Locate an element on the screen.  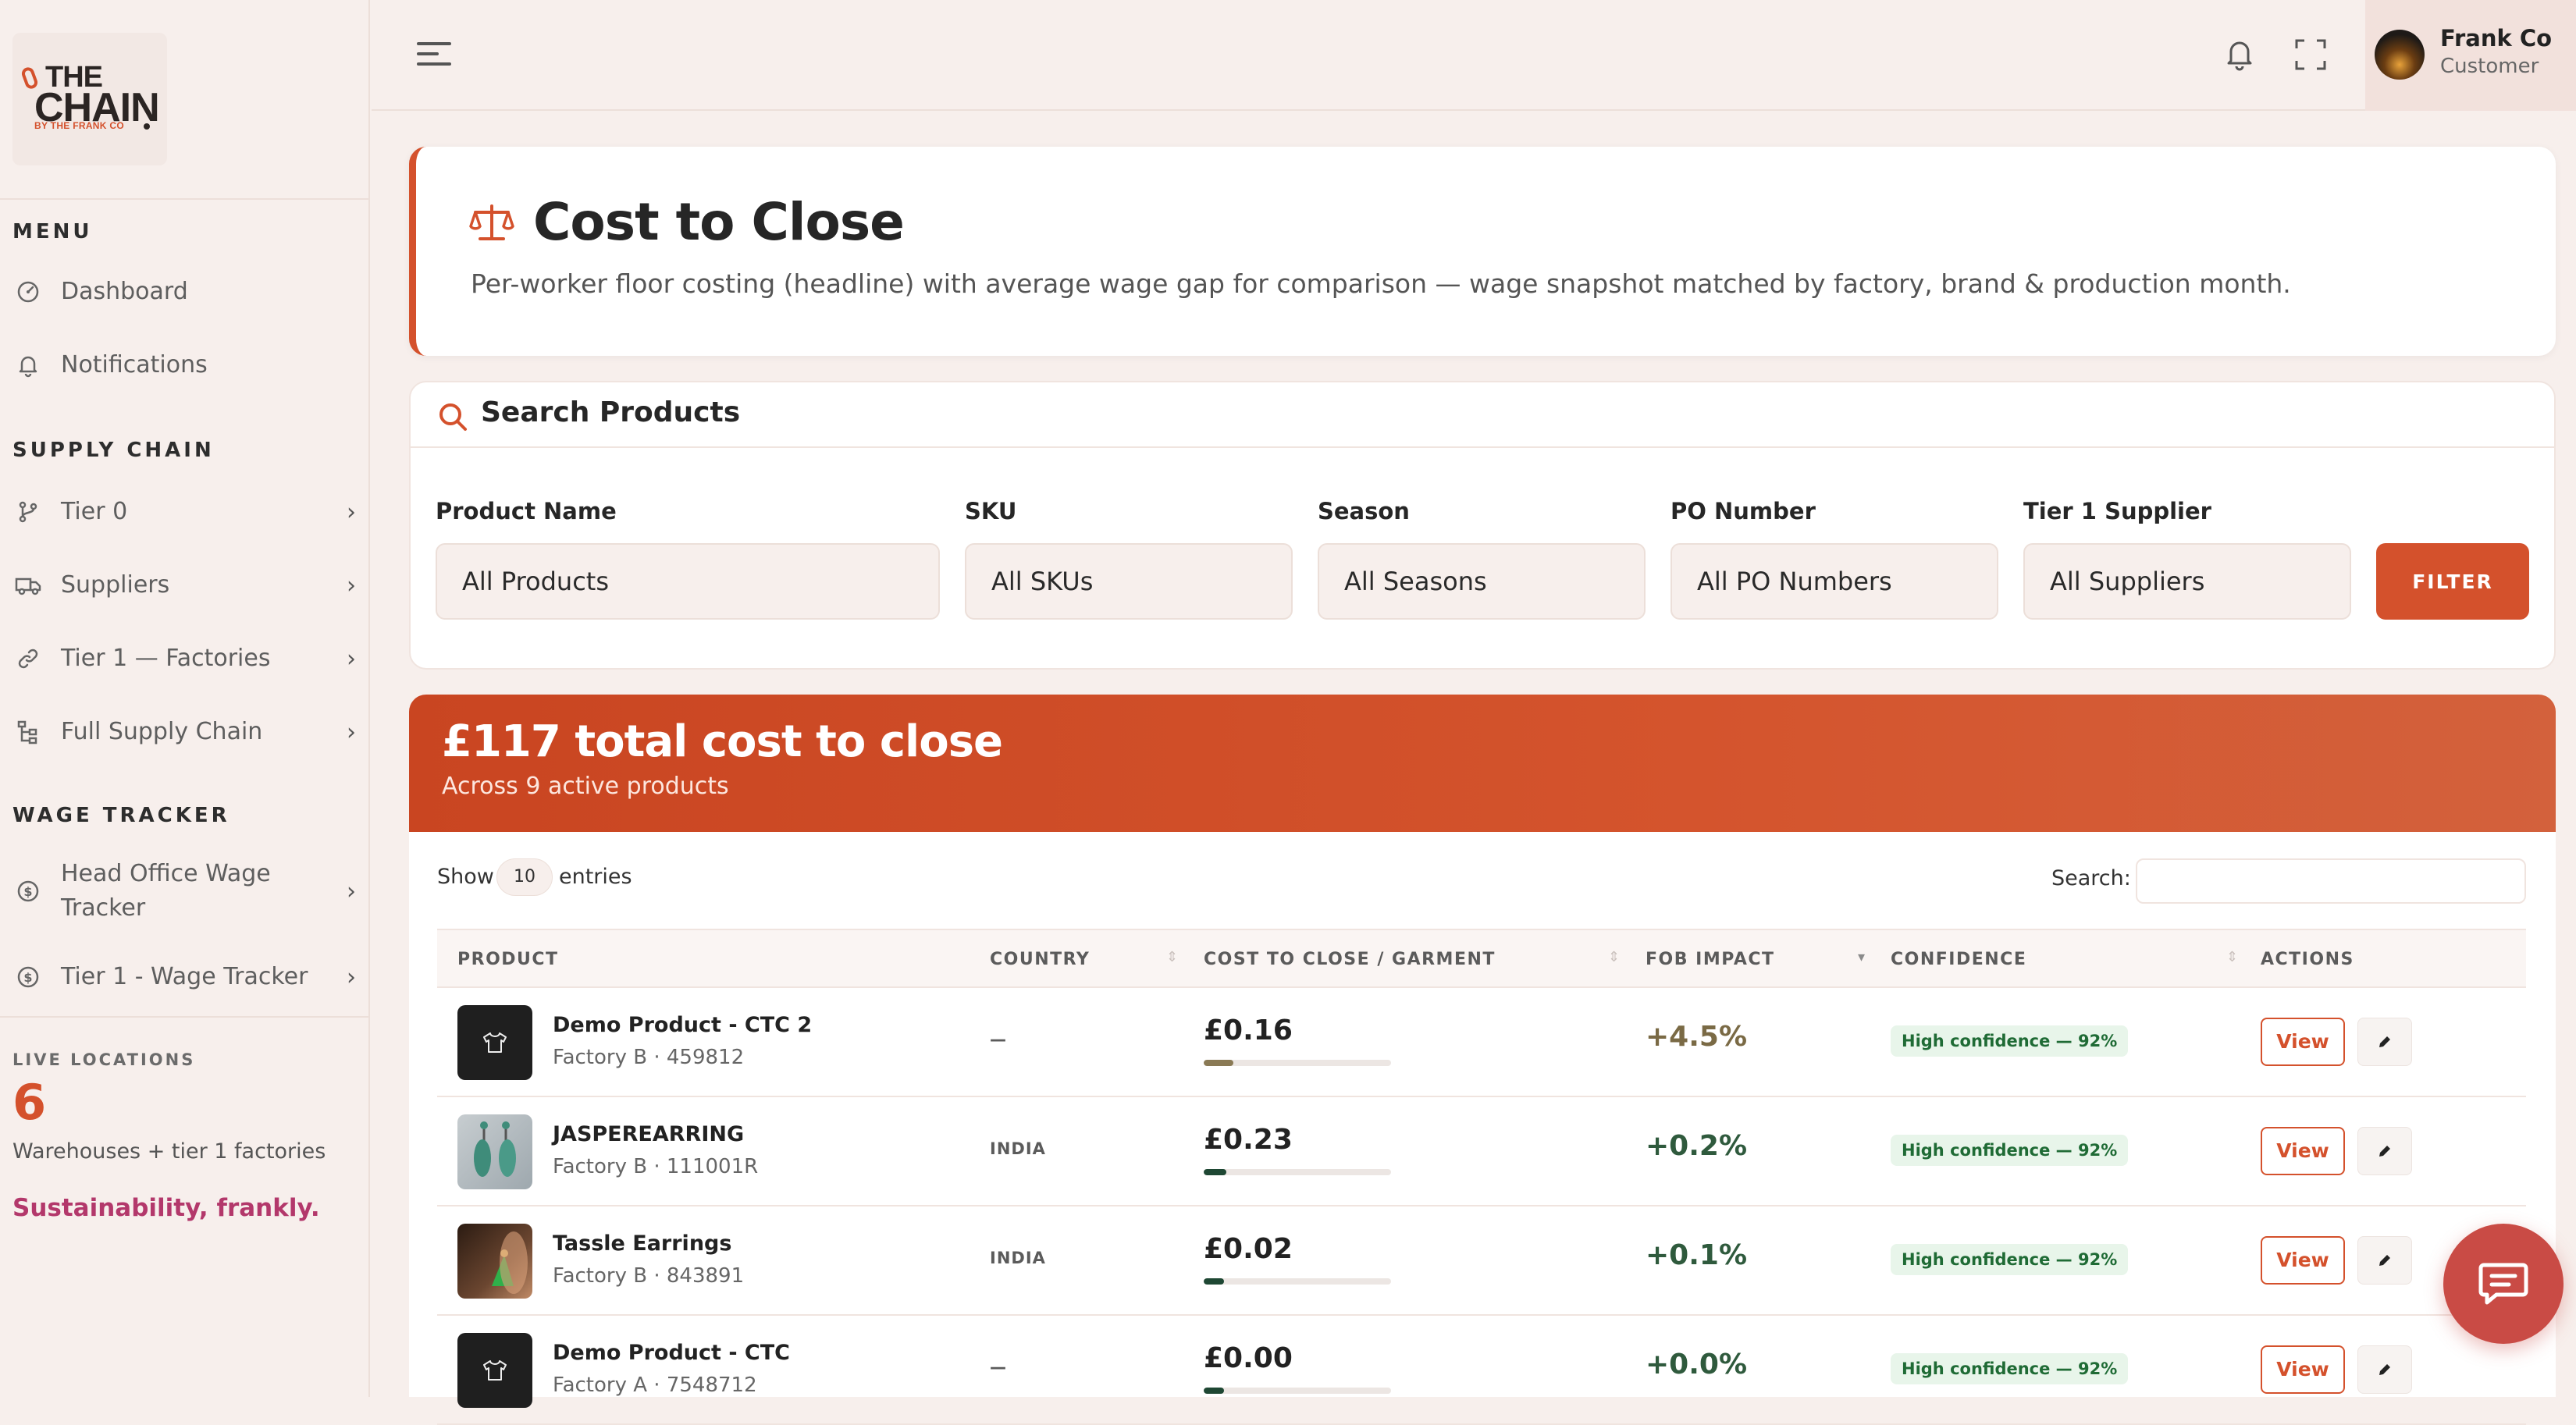
sidebar-item-tier-1-wage-tracker: $ Tier 1 - Wage Tracker › is located at coordinates (184, 977).